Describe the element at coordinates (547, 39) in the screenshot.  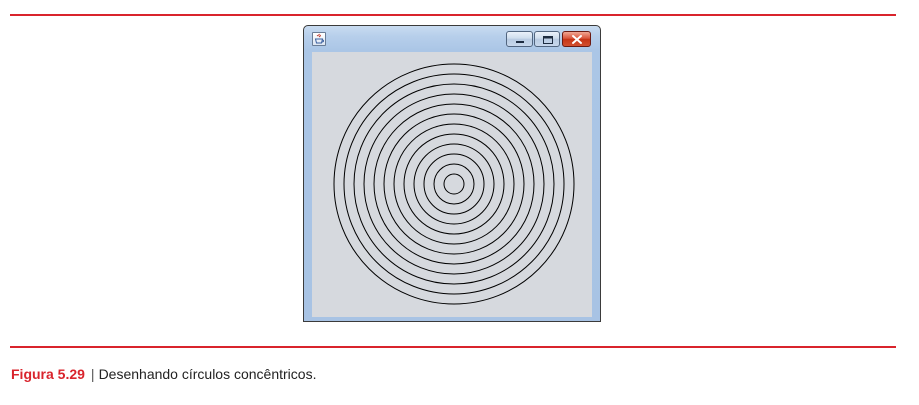
I see `maximize-button` at that location.